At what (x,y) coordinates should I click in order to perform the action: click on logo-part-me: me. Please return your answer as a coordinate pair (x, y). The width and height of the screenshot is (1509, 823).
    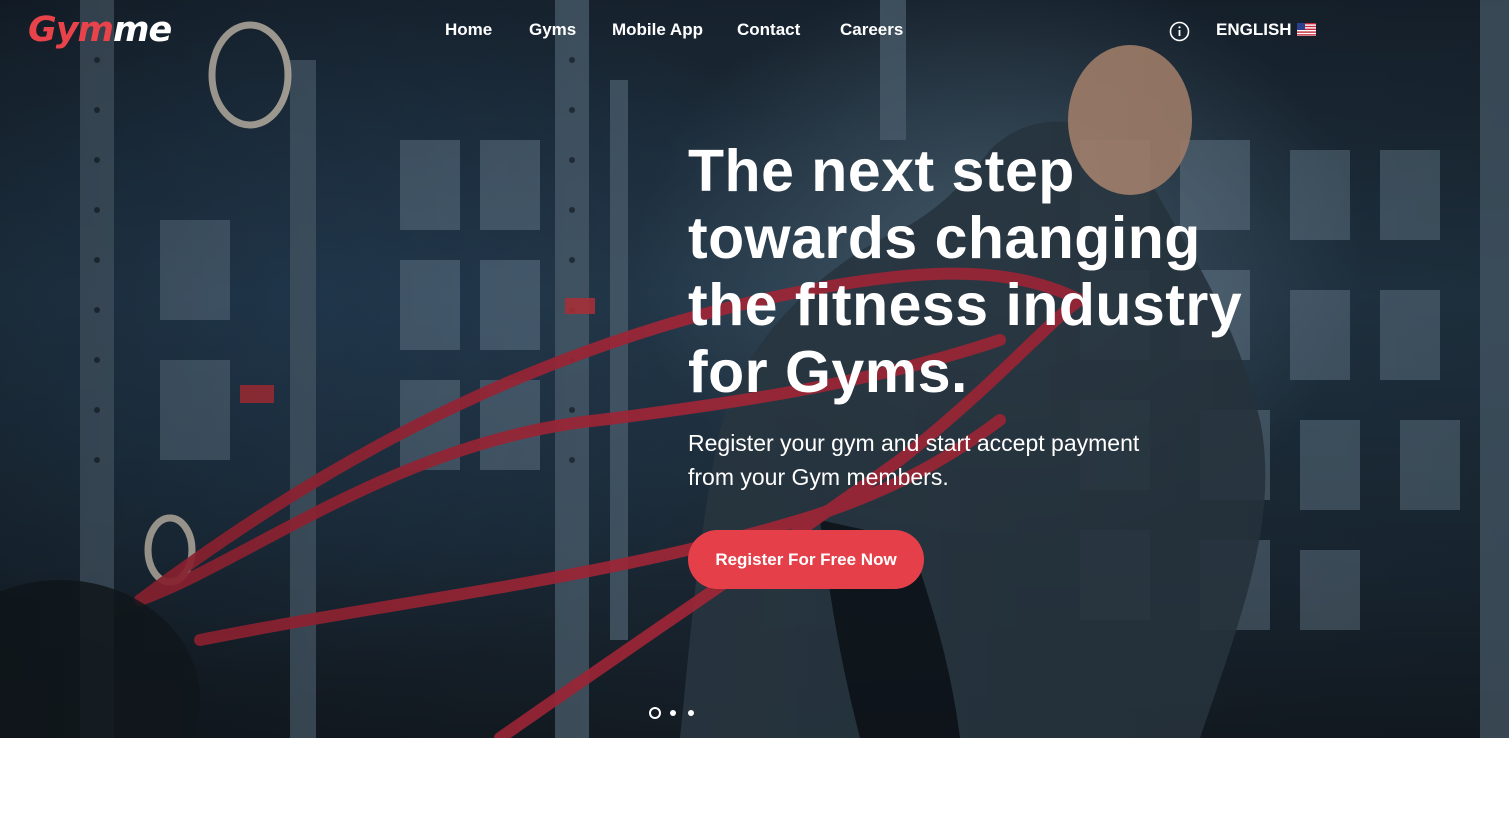
    Looking at the image, I should click on (142, 30).